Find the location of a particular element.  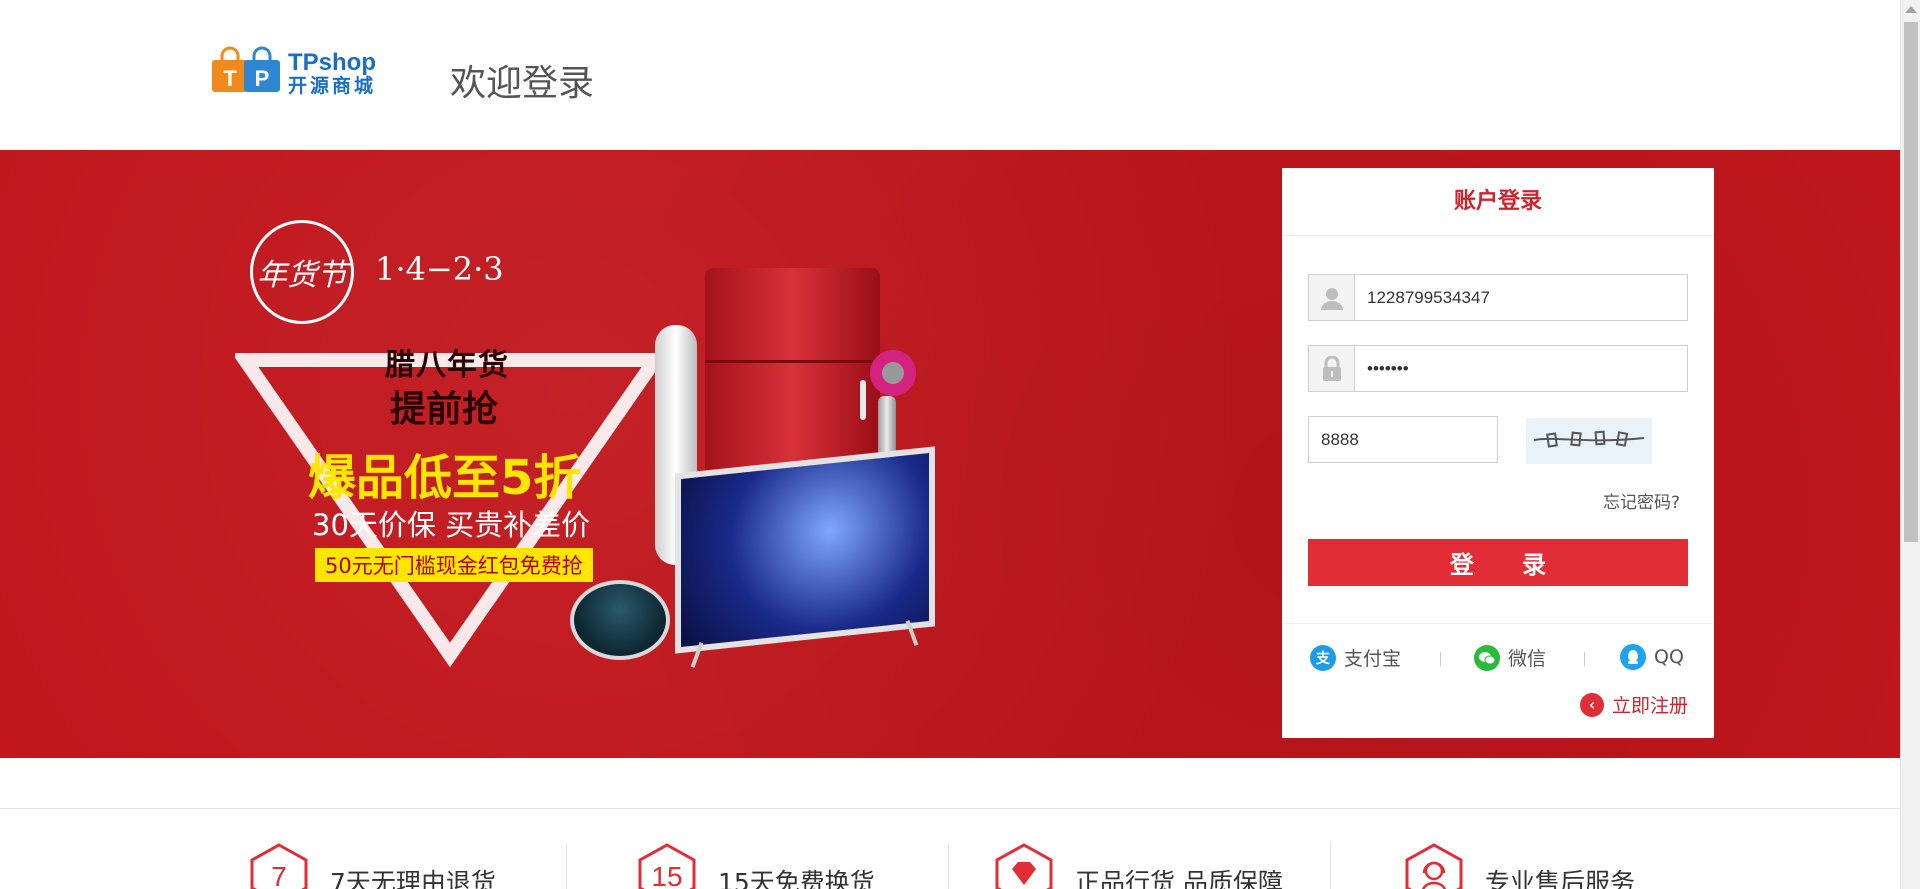

hair-dryer-image is located at coordinates (893, 373).